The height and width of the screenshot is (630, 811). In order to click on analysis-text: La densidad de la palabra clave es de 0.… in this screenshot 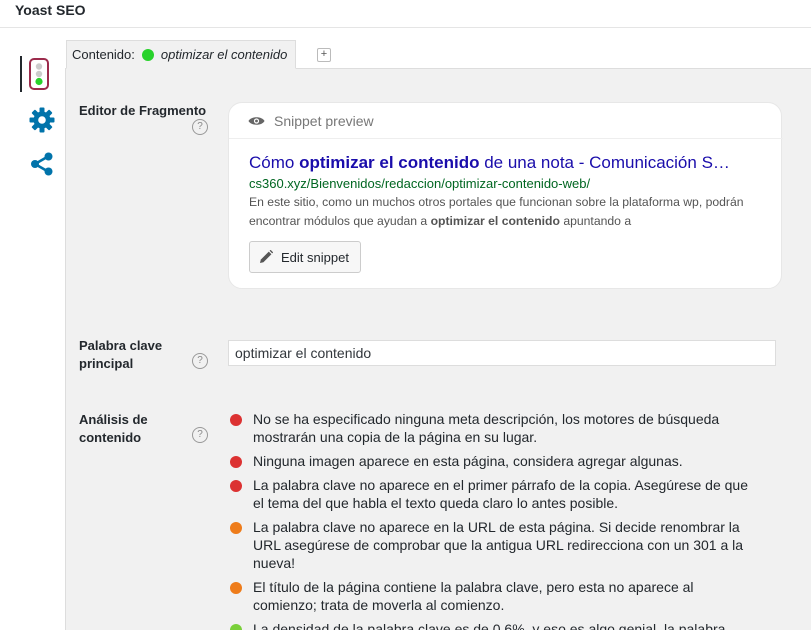, I will do `click(489, 625)`.